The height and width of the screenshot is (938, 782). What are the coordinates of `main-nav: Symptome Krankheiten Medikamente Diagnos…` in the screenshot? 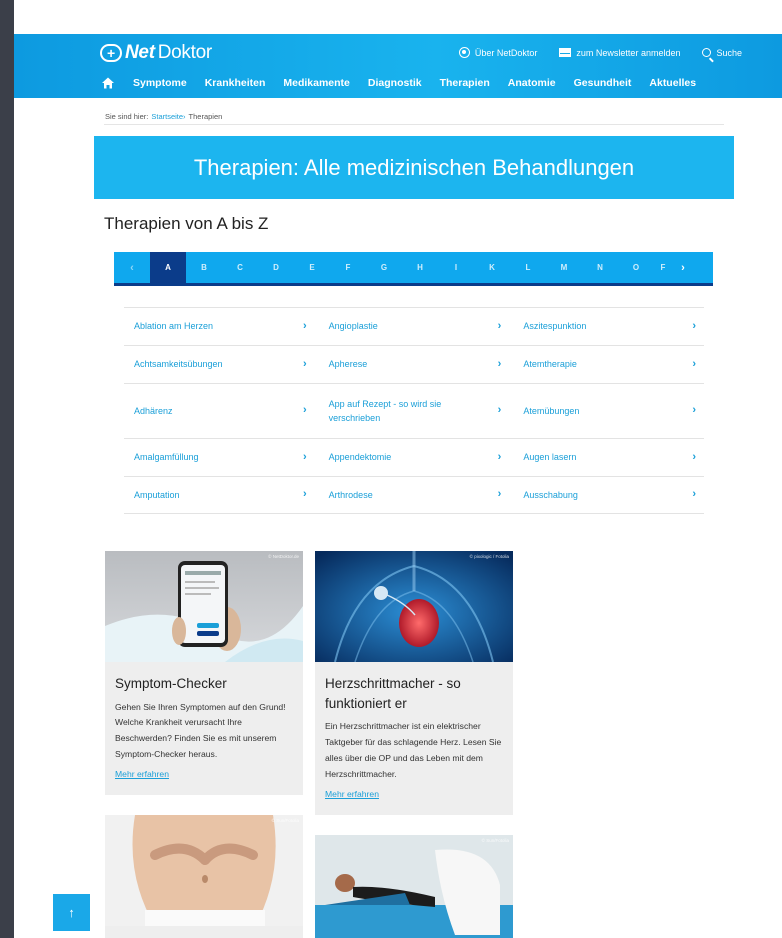 It's located at (408, 83).